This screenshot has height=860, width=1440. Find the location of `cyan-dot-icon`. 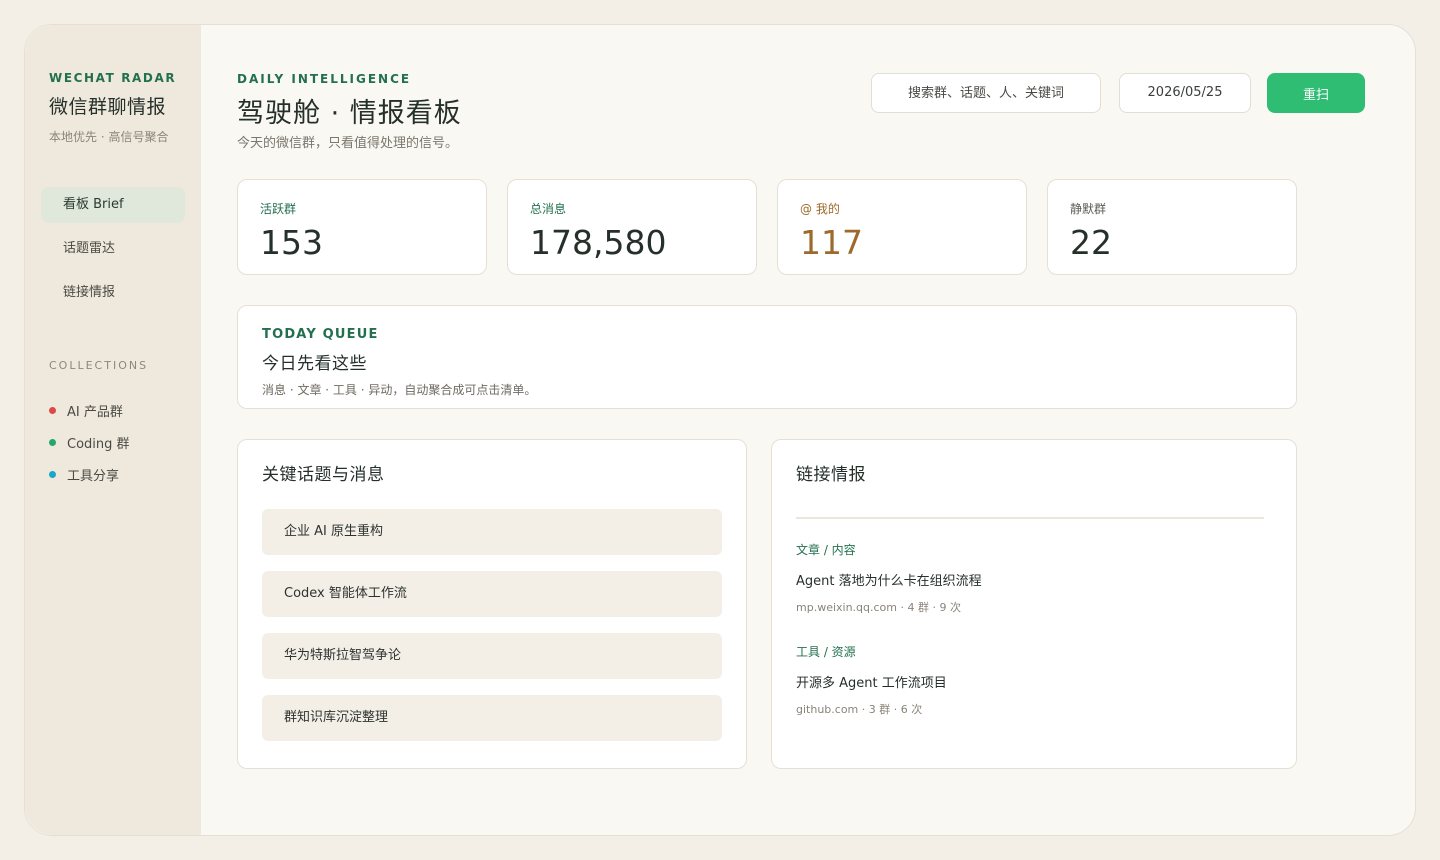

cyan-dot-icon is located at coordinates (52, 474).